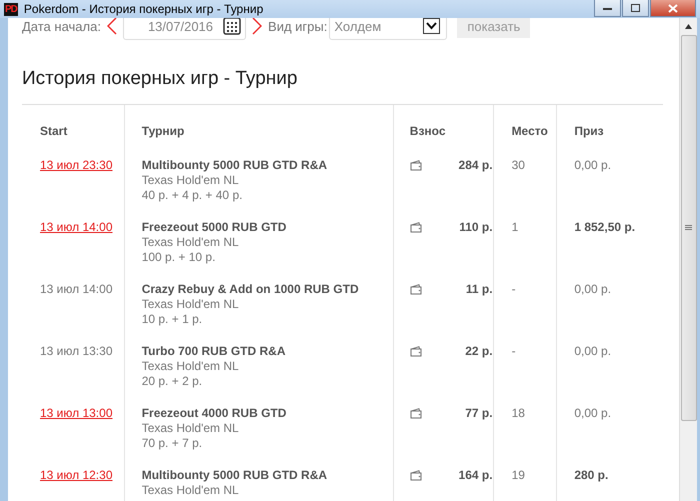 This screenshot has width=700, height=501. I want to click on date-label: Дата начала:, so click(61, 26).